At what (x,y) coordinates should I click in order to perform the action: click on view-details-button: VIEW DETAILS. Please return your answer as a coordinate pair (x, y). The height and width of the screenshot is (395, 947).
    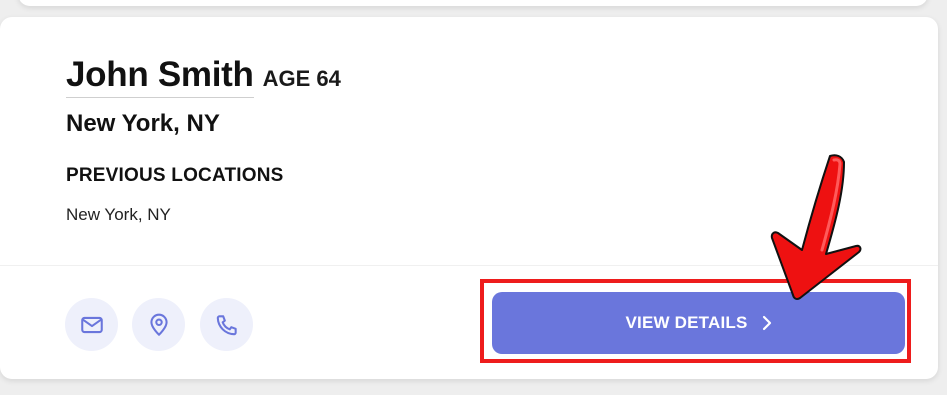
    Looking at the image, I should click on (698, 323).